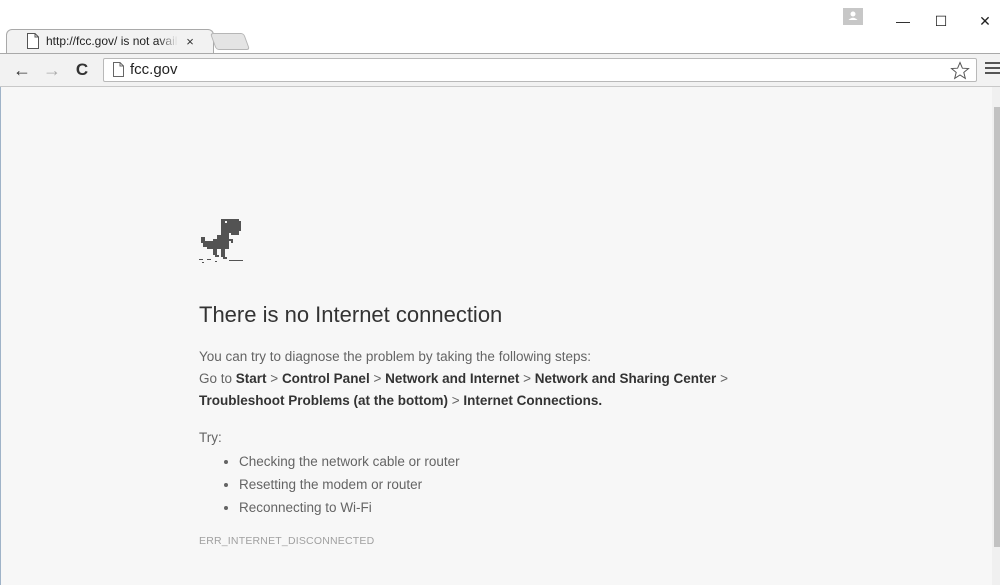 This screenshot has height=585, width=1000. What do you see at coordinates (325, 378) in the screenshot?
I see `path-step-control-panel: Control Panel` at bounding box center [325, 378].